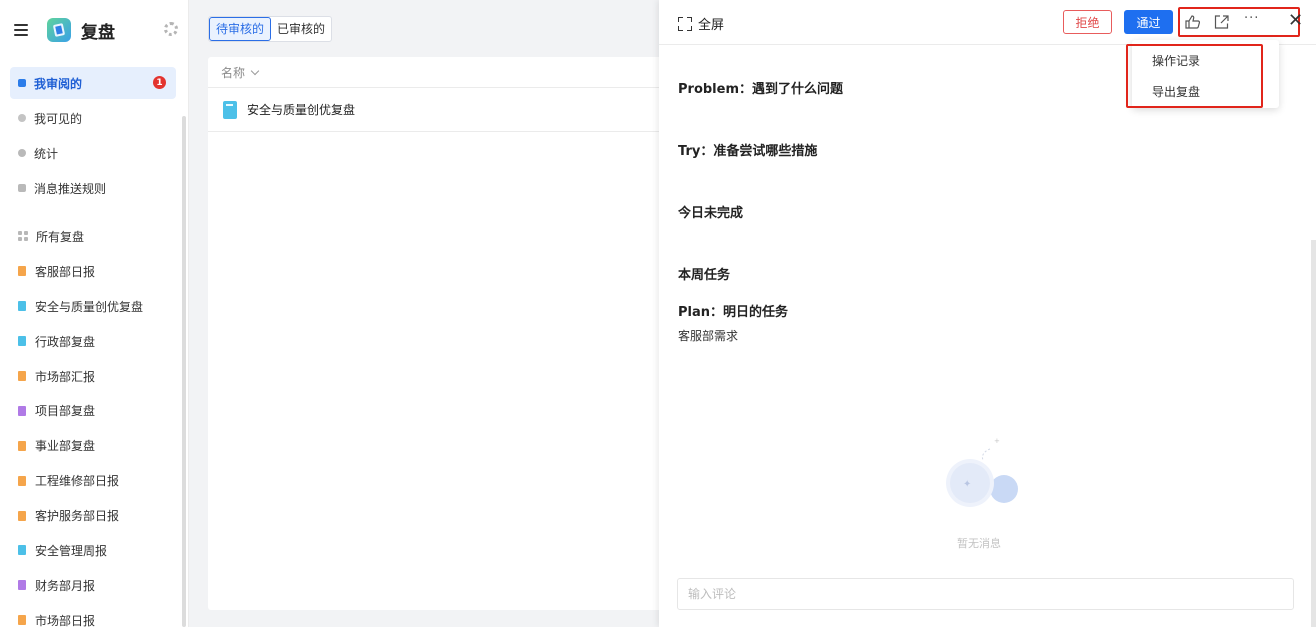  What do you see at coordinates (22, 83) in the screenshot?
I see `review-icon` at bounding box center [22, 83].